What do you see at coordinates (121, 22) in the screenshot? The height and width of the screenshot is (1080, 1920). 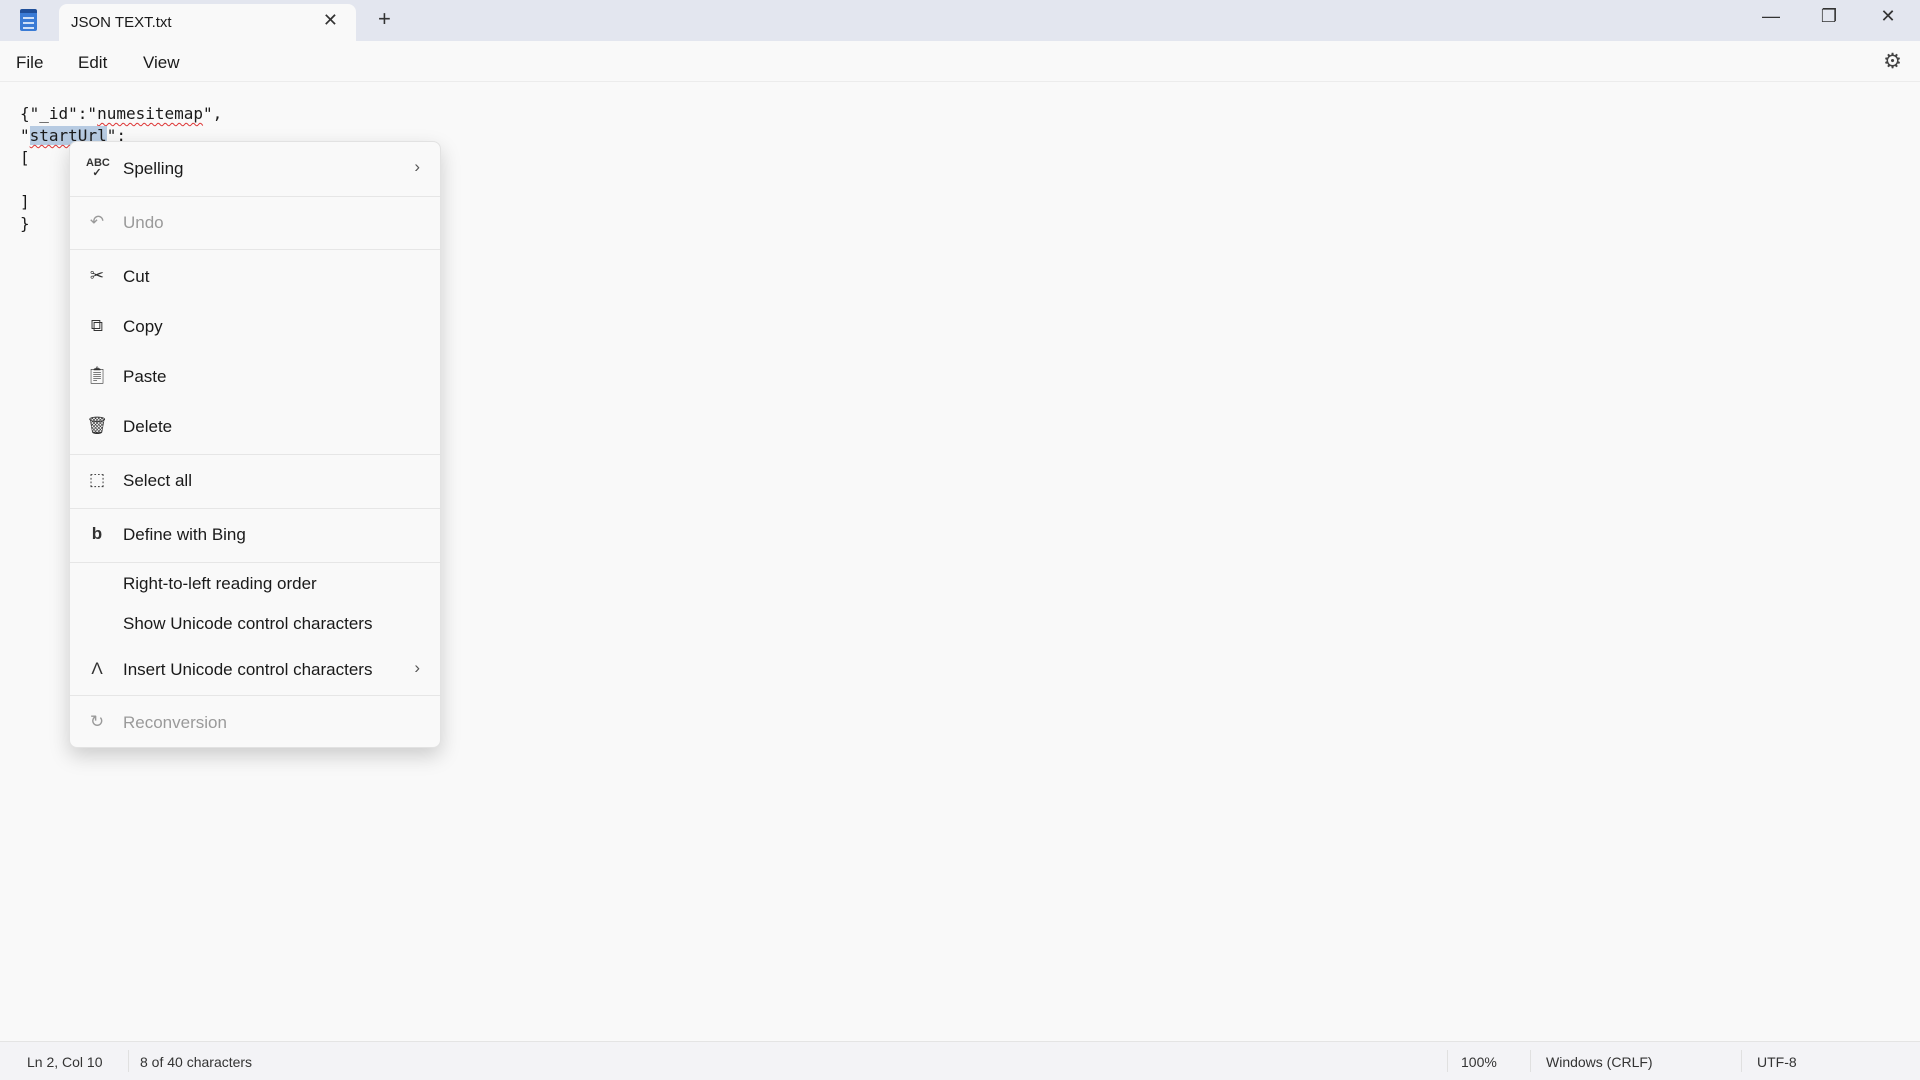 I see `tab-title: JSON TEXT.txt` at bounding box center [121, 22].